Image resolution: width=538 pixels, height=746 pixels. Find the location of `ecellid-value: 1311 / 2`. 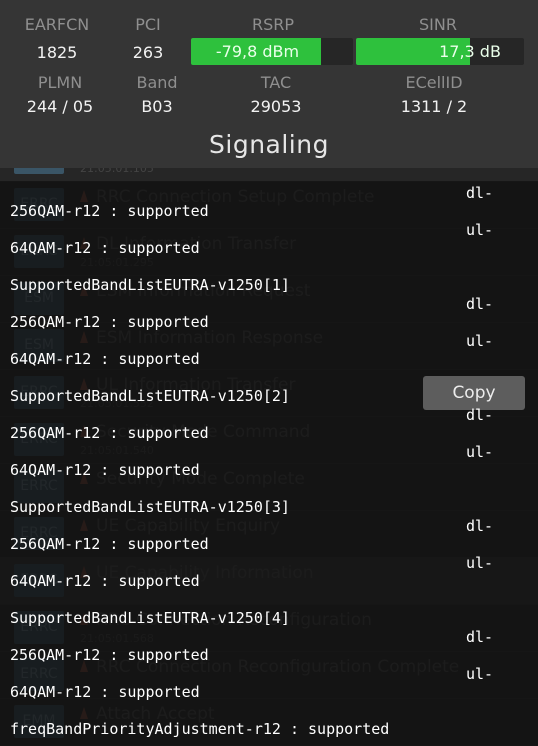

ecellid-value: 1311 / 2 is located at coordinates (434, 106).